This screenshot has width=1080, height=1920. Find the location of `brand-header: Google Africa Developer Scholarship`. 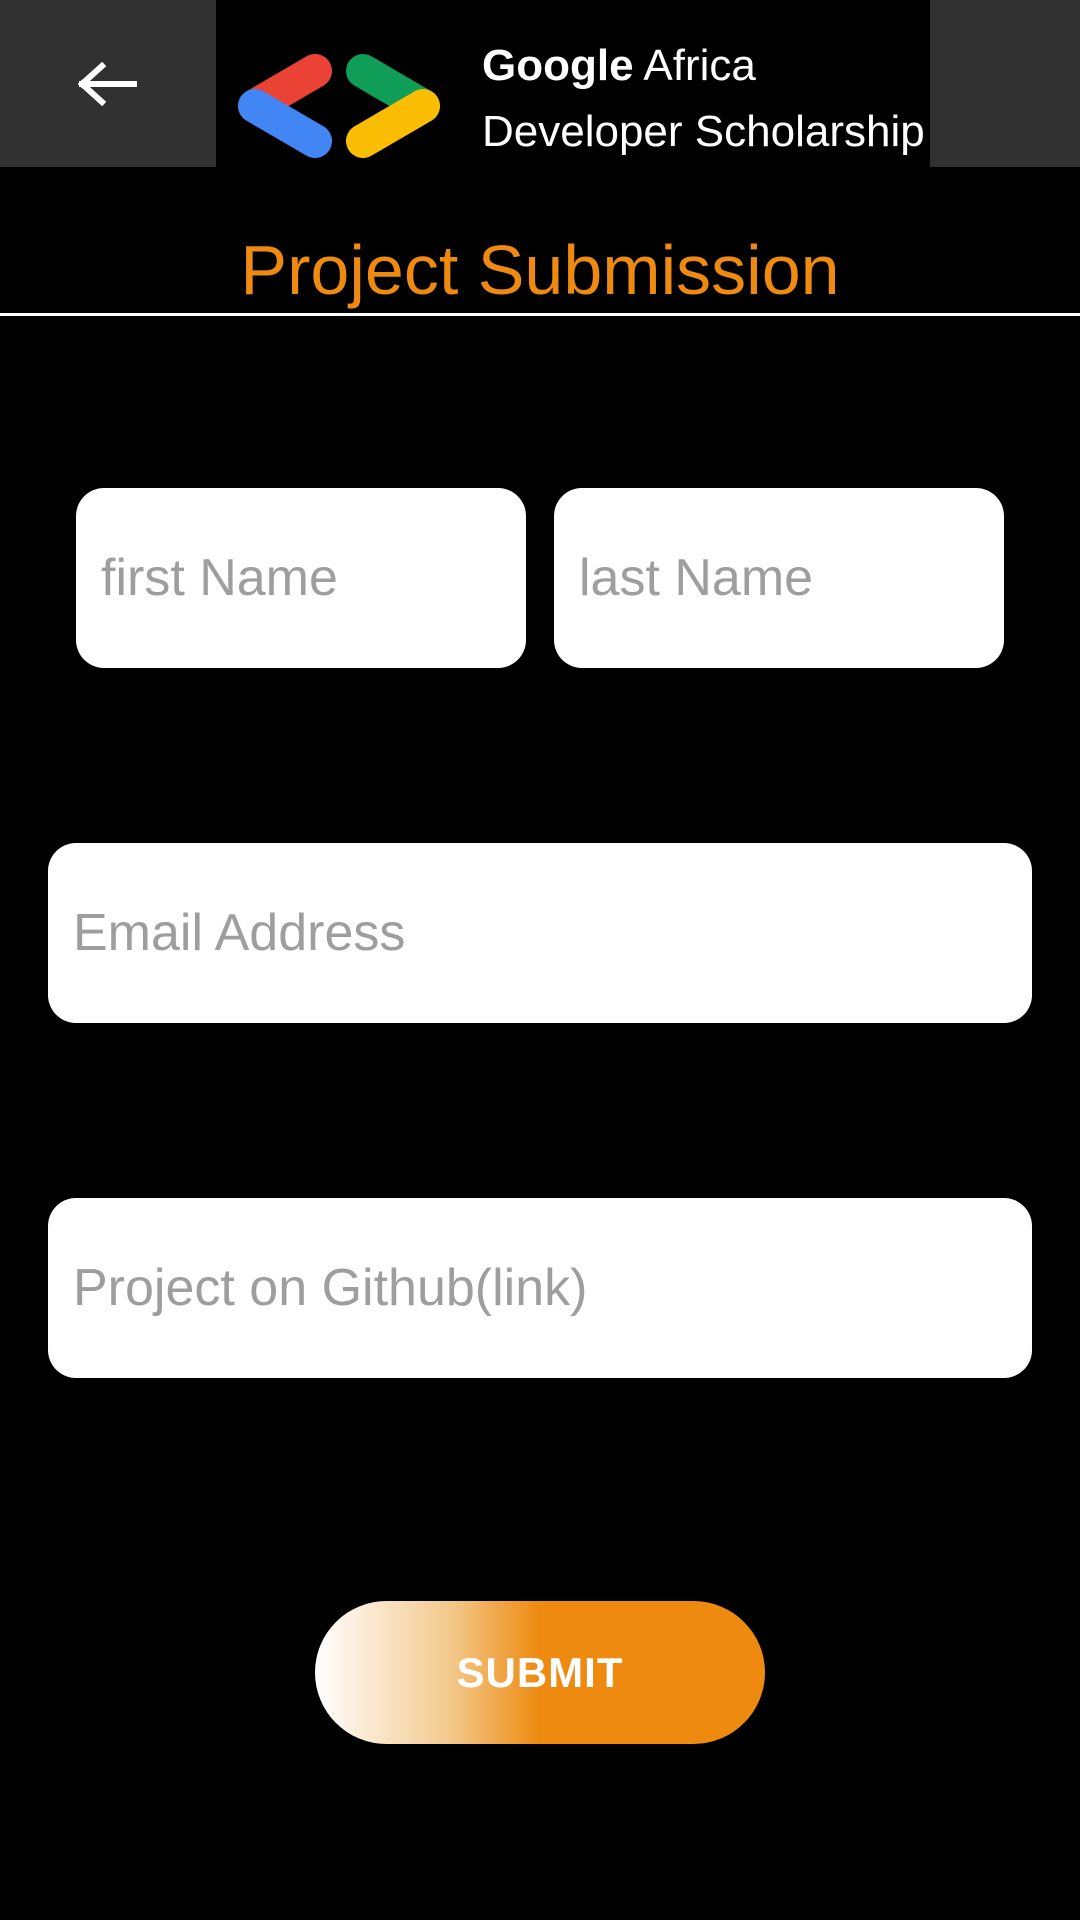

brand-header: Google Africa Developer Scholarship is located at coordinates (573, 83).